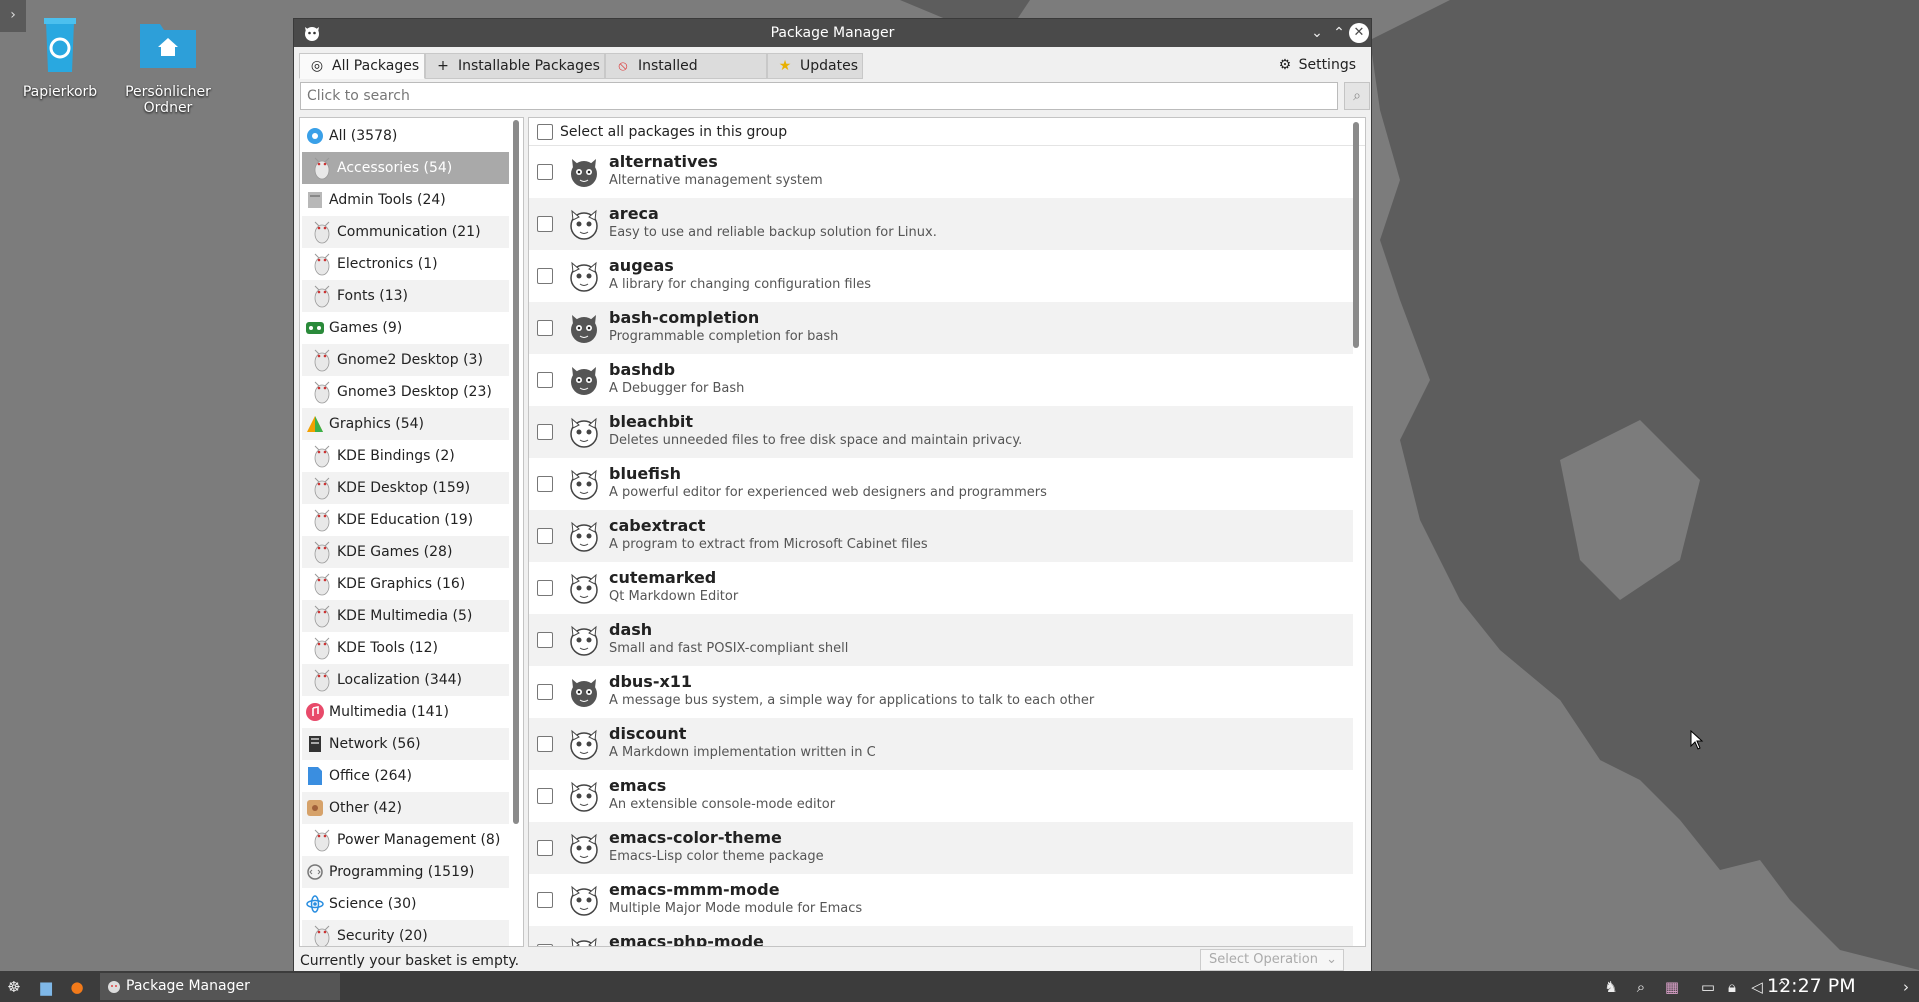 This screenshot has width=1919, height=1002. What do you see at coordinates (941, 640) in the screenshot?
I see `package-row: dash Small and fast POSIX-compliant shell` at bounding box center [941, 640].